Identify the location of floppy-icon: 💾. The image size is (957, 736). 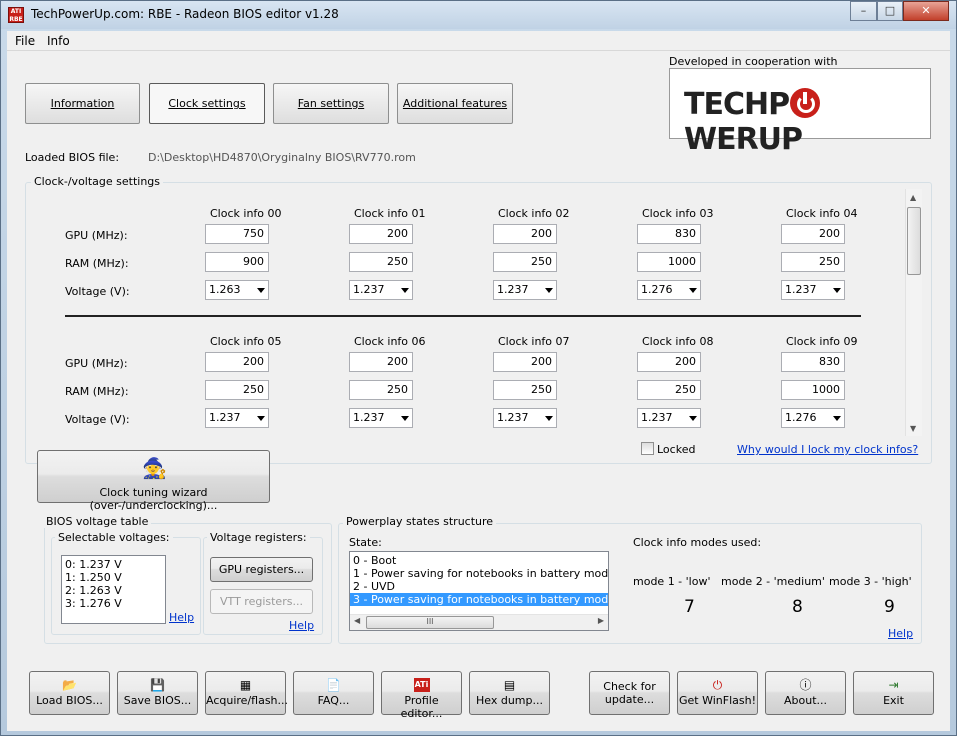
(157, 685).